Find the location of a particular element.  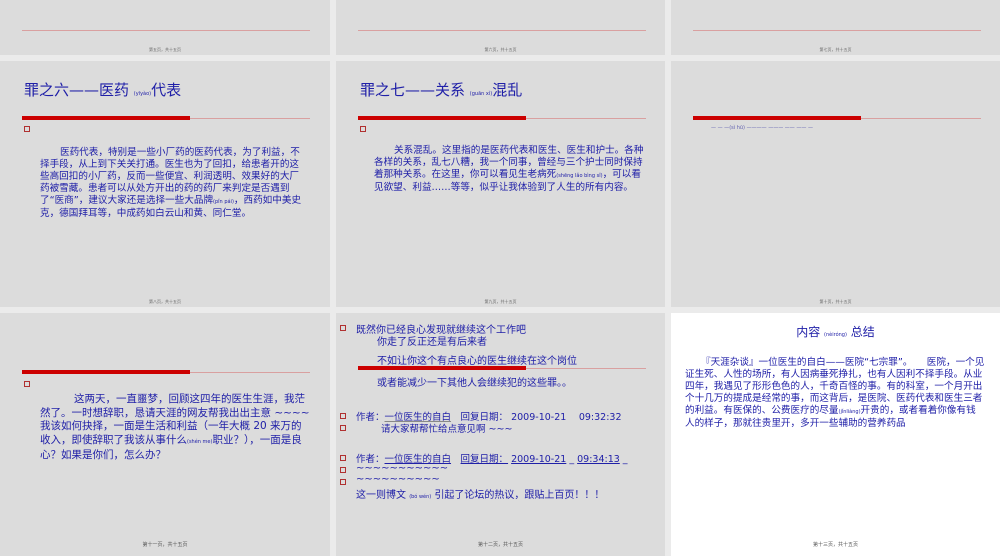

page-footer: 第九页，共十五页 is located at coordinates (500, 301).